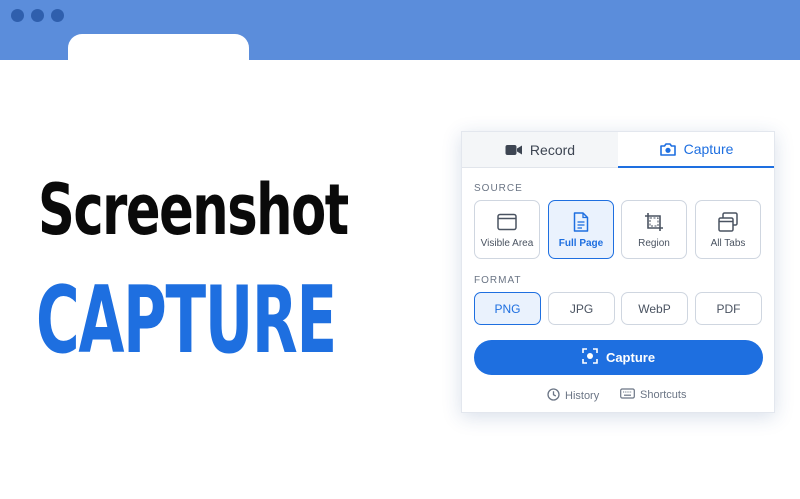 This screenshot has height=499, width=800. I want to click on tab-capture: Capture, so click(696, 150).